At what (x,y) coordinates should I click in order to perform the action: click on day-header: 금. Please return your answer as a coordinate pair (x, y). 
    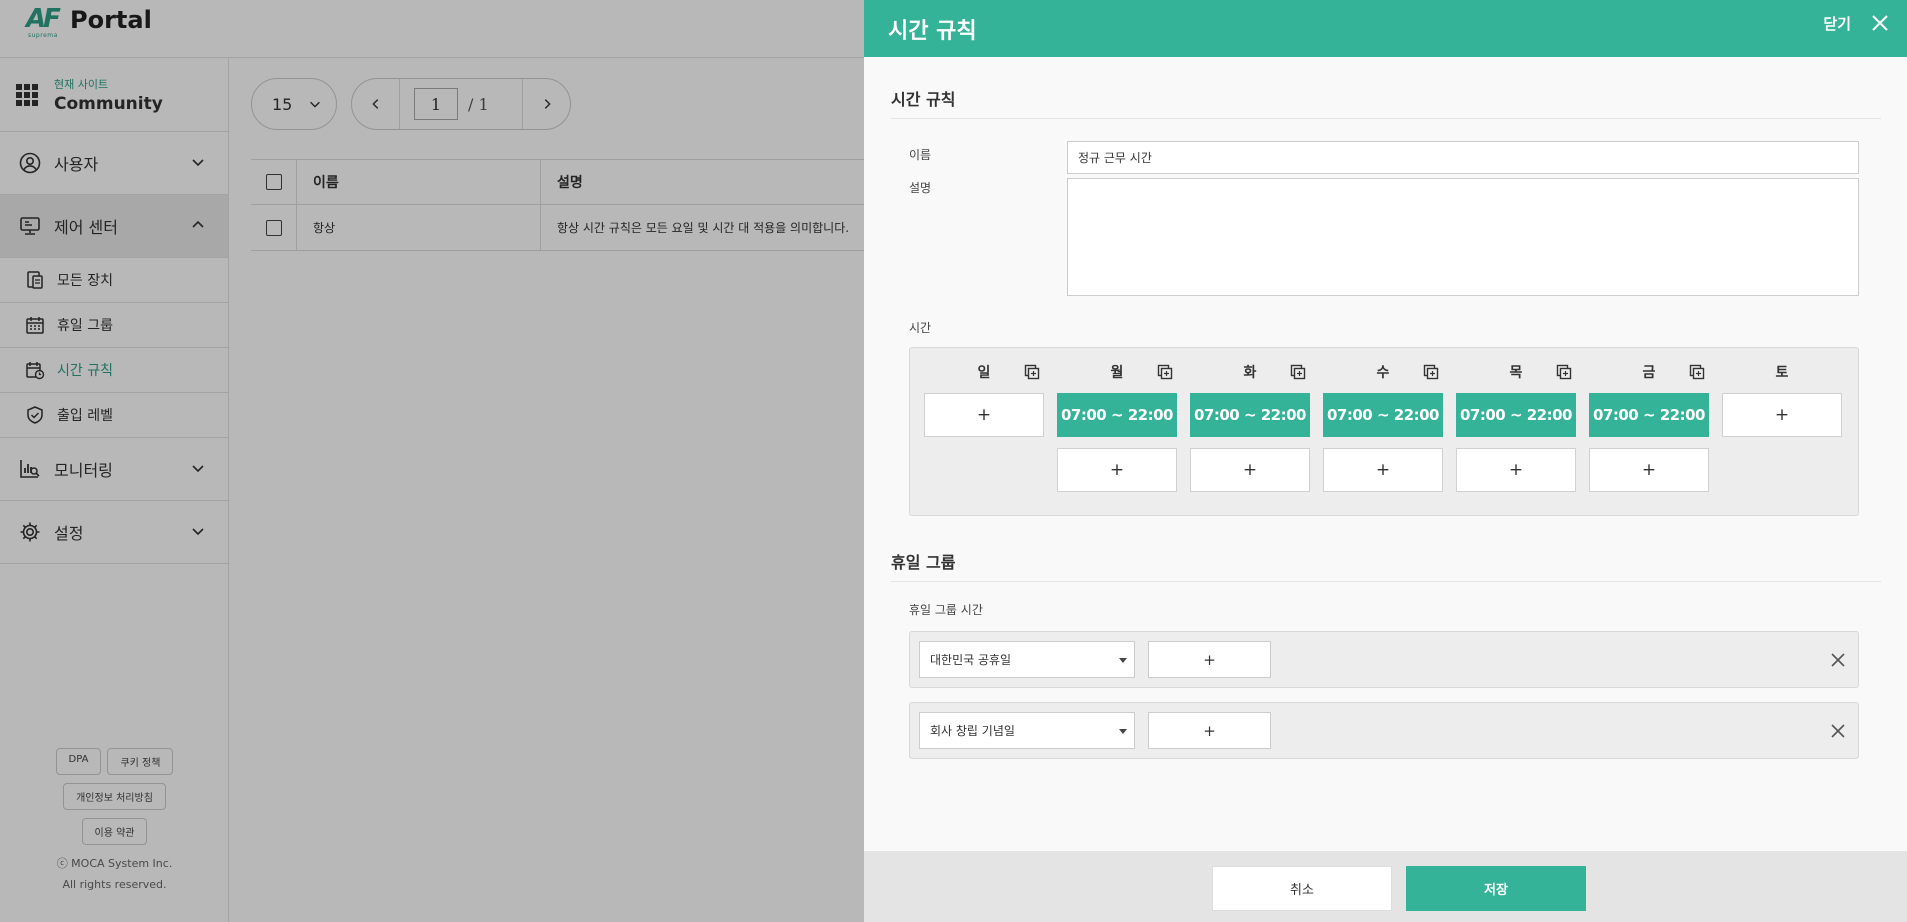
    Looking at the image, I should click on (1649, 372).